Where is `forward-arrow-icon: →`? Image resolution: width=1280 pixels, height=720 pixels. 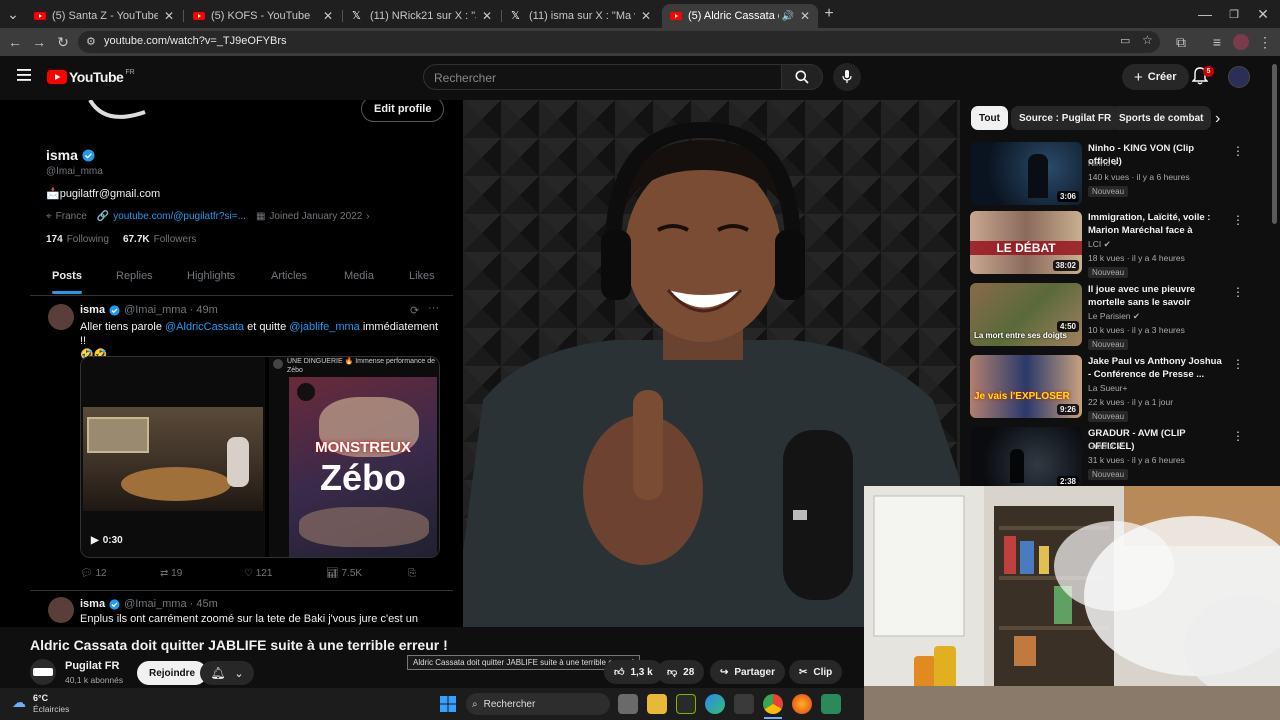 forward-arrow-icon: → is located at coordinates (39, 42).